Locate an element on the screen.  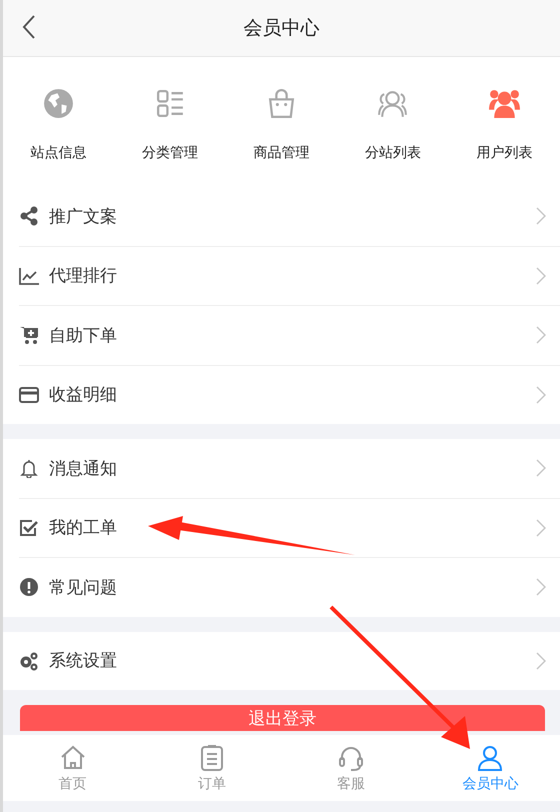
menu-label: 我的工单 is located at coordinates (83, 528).